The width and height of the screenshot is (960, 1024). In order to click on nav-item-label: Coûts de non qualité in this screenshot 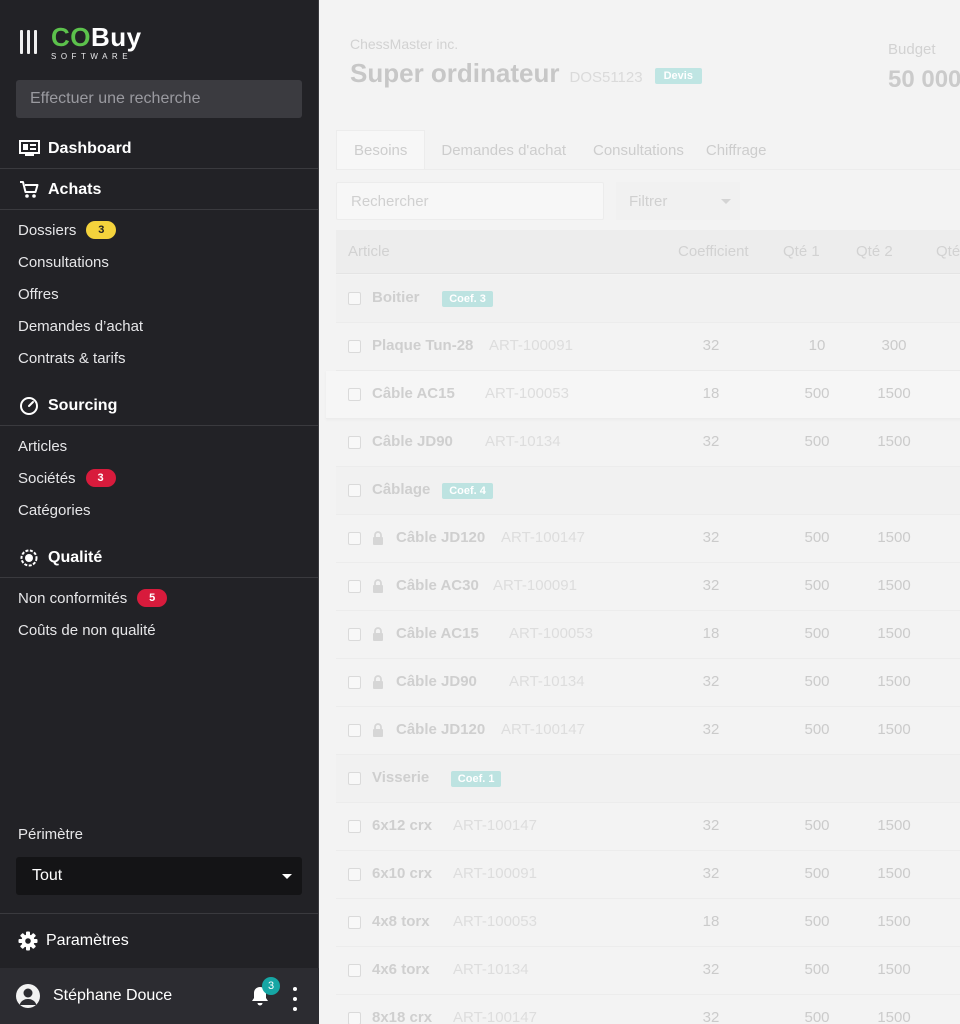, I will do `click(87, 630)`.